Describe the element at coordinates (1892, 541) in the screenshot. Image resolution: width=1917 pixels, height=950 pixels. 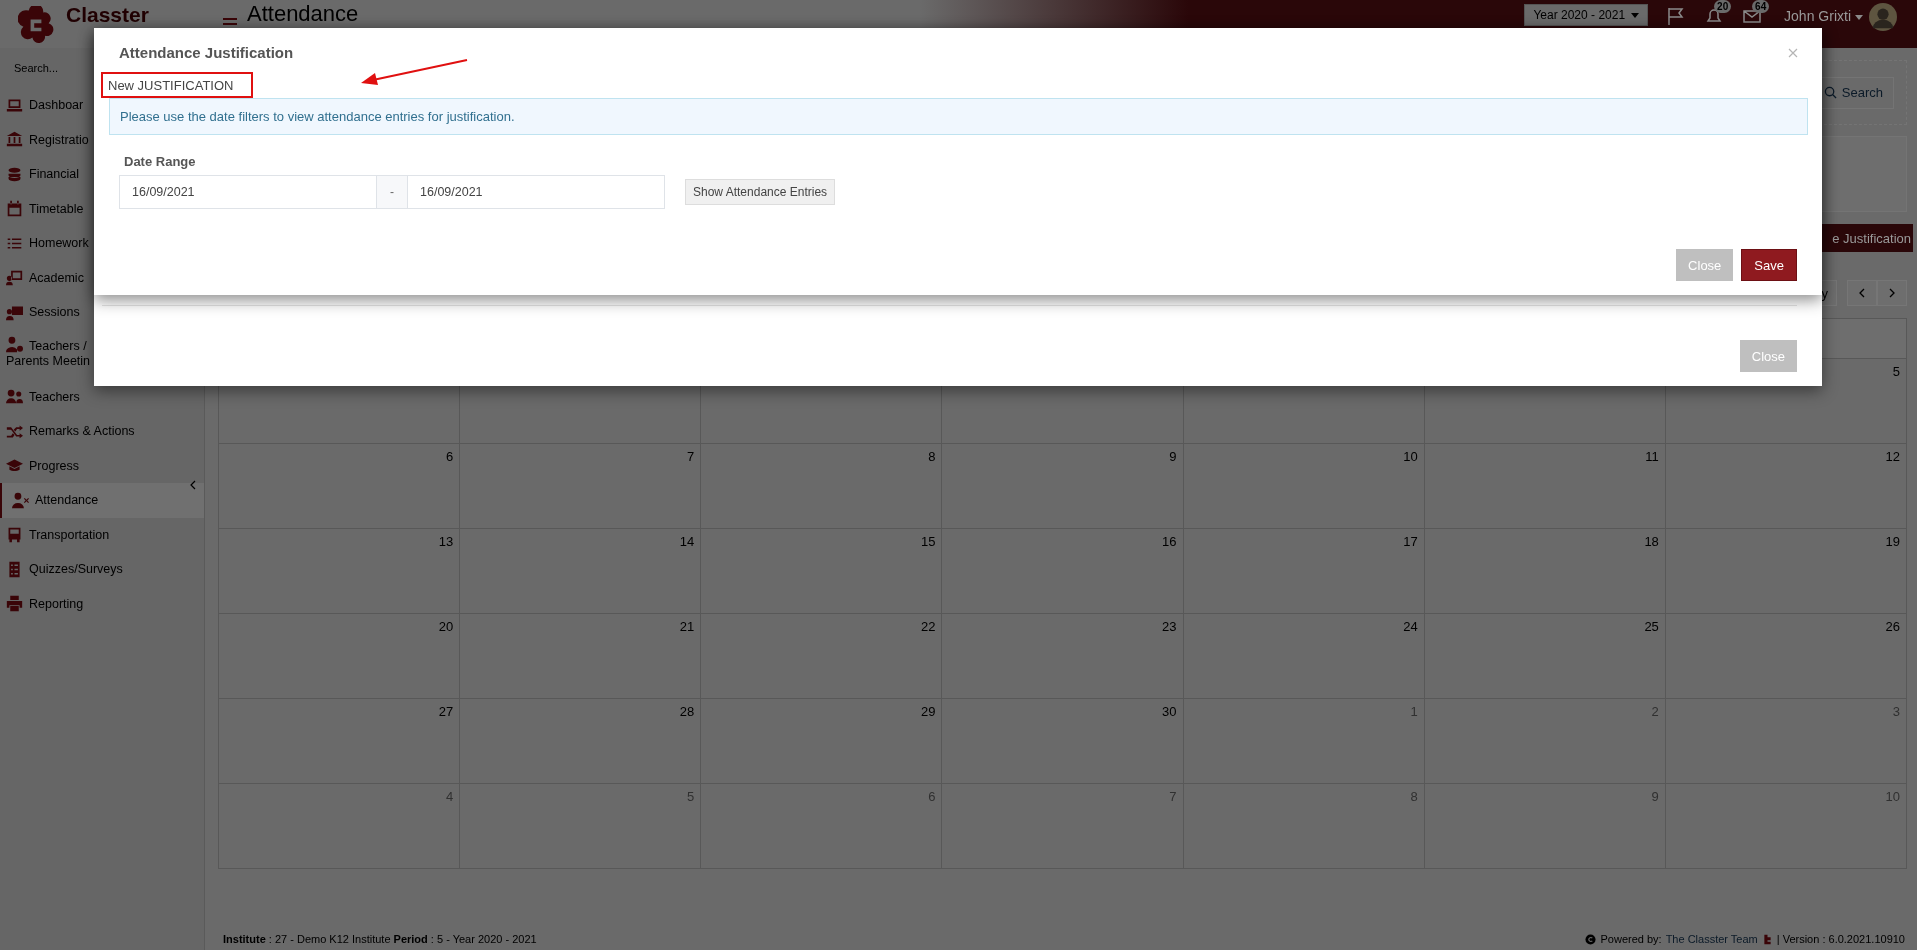
I see `day-number: 19` at that location.